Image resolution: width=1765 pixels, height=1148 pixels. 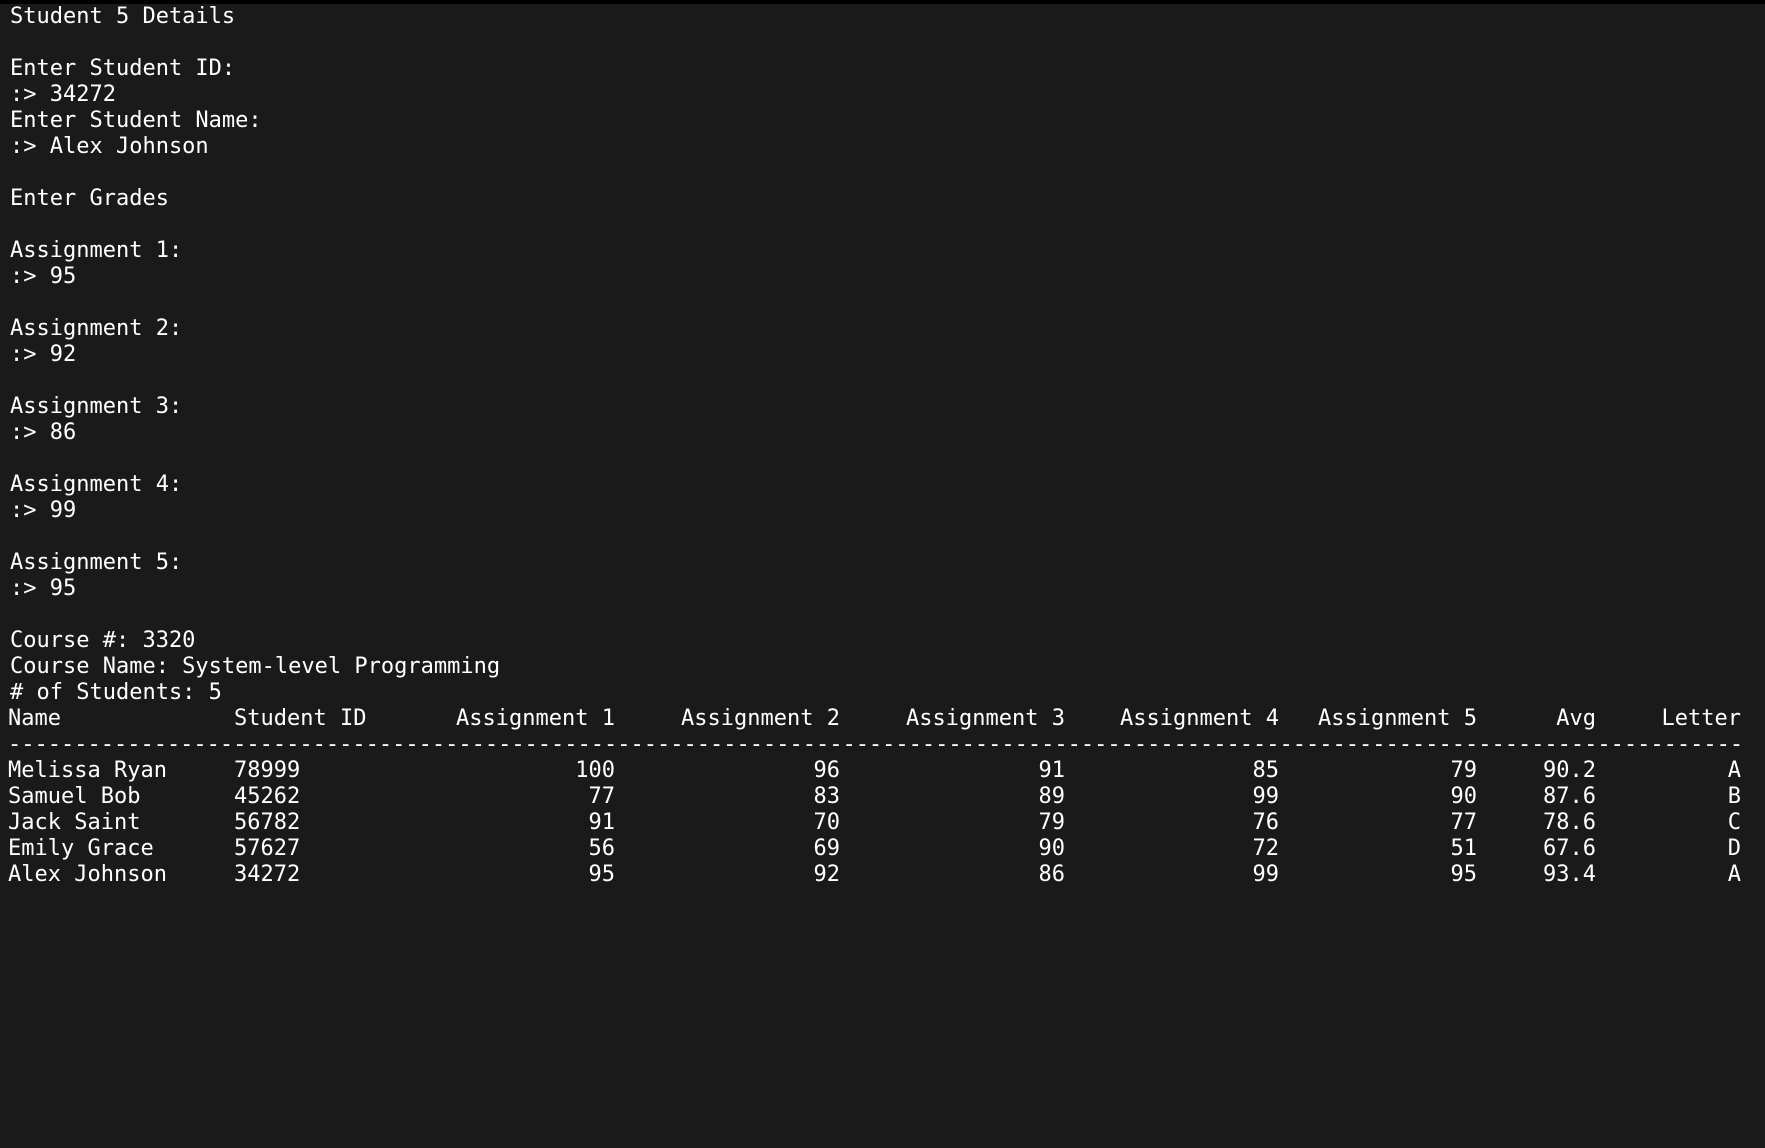 What do you see at coordinates (43, 432) in the screenshot?
I see `assignment-3-entry: :> 86` at bounding box center [43, 432].